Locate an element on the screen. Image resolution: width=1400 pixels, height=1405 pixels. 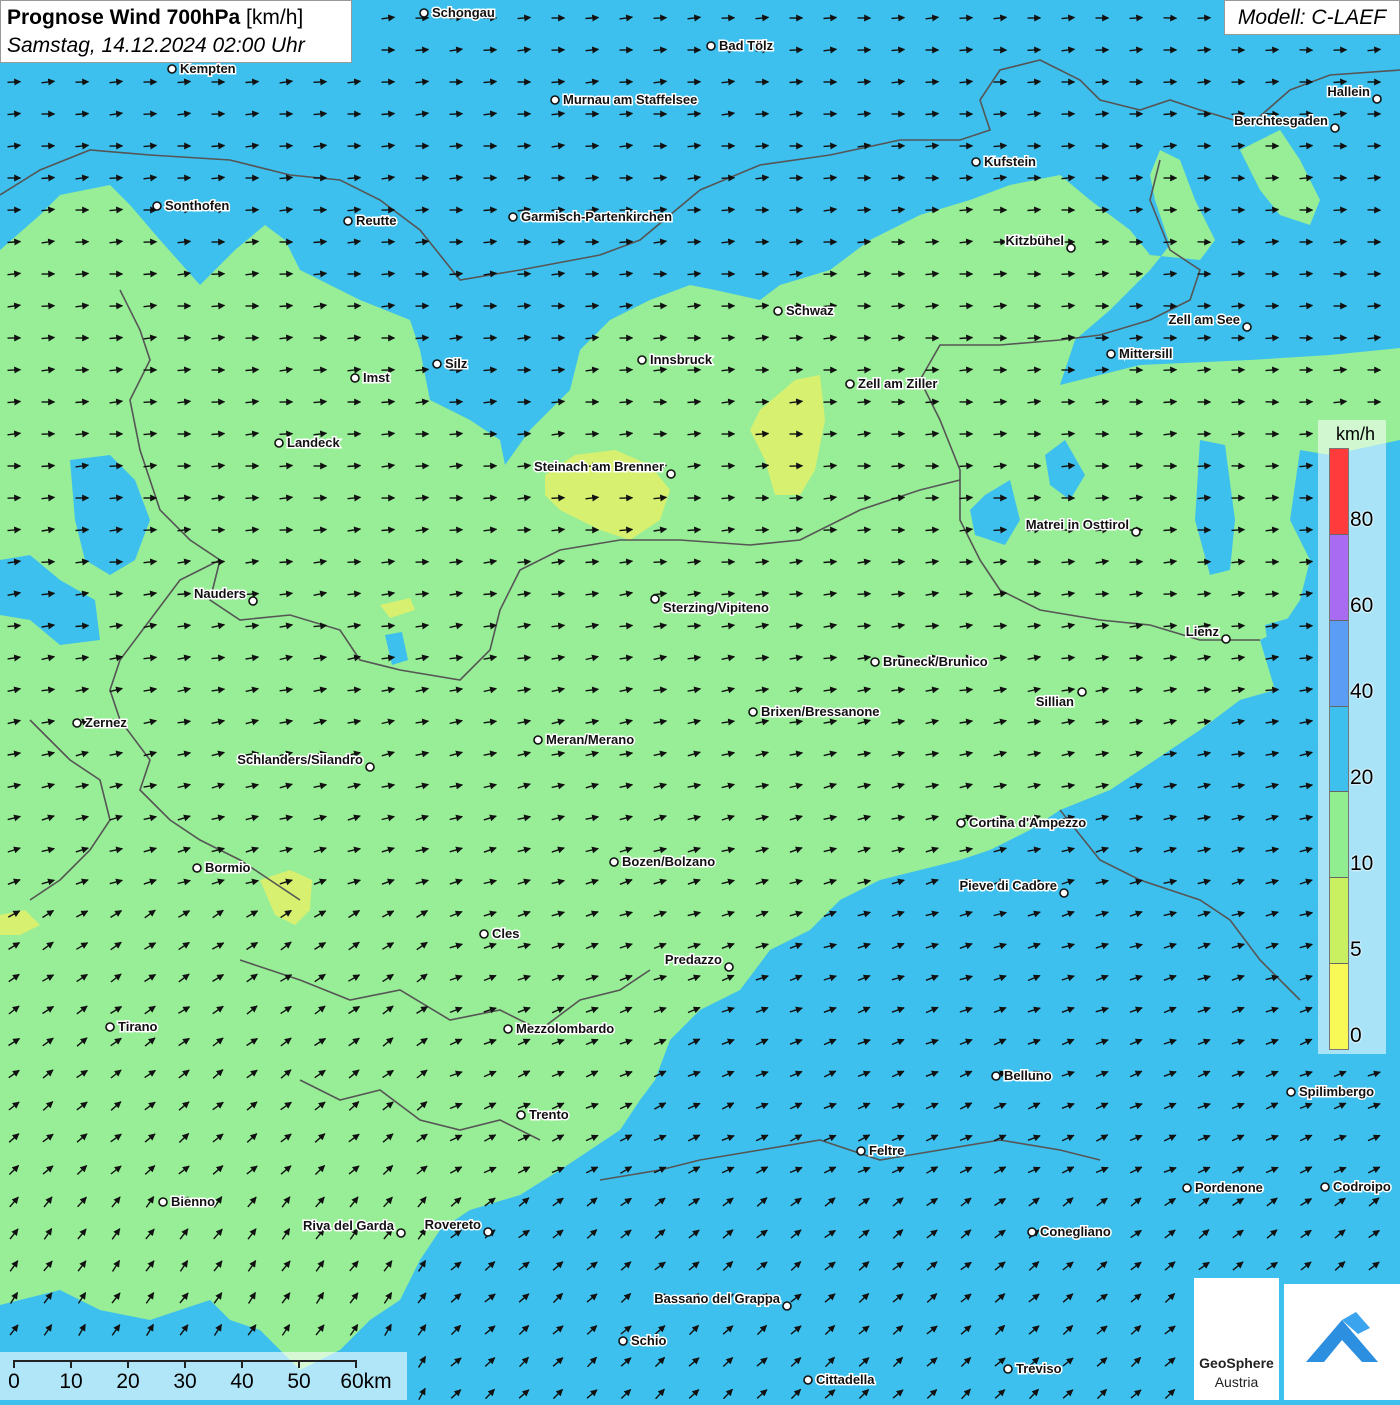
city-label: Hallein is located at coordinates (1348, 91).